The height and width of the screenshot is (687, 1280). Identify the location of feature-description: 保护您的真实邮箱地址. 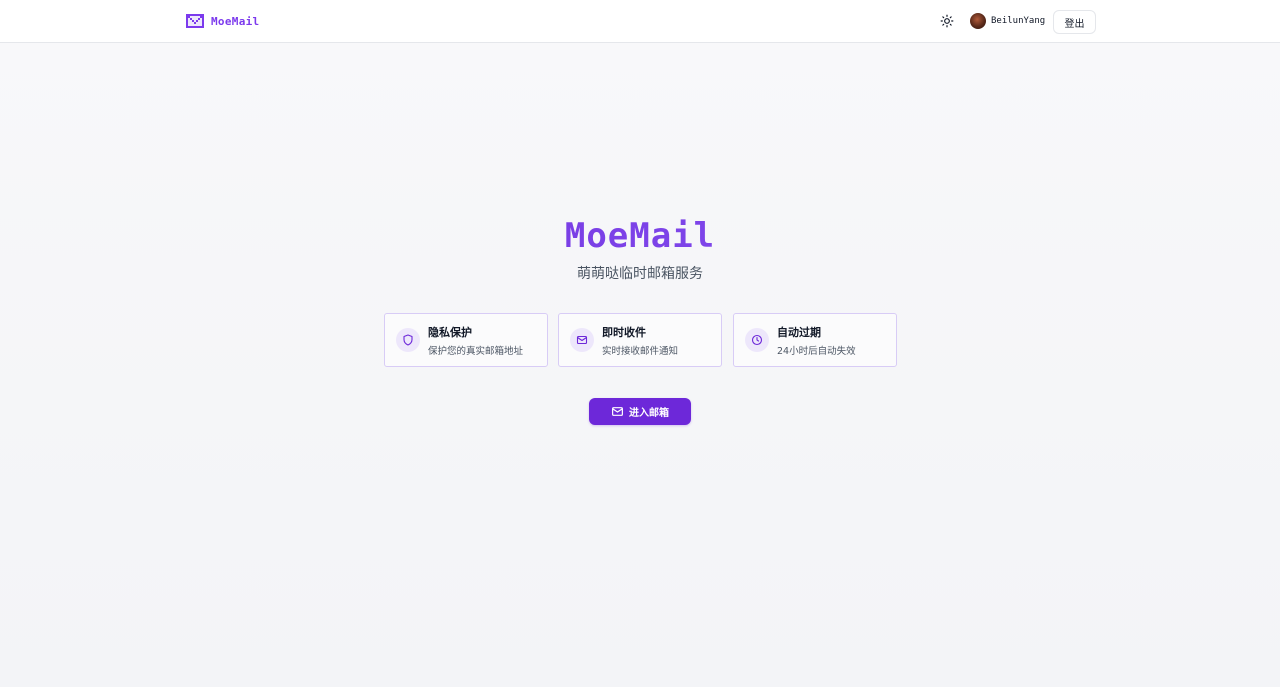
(476, 351).